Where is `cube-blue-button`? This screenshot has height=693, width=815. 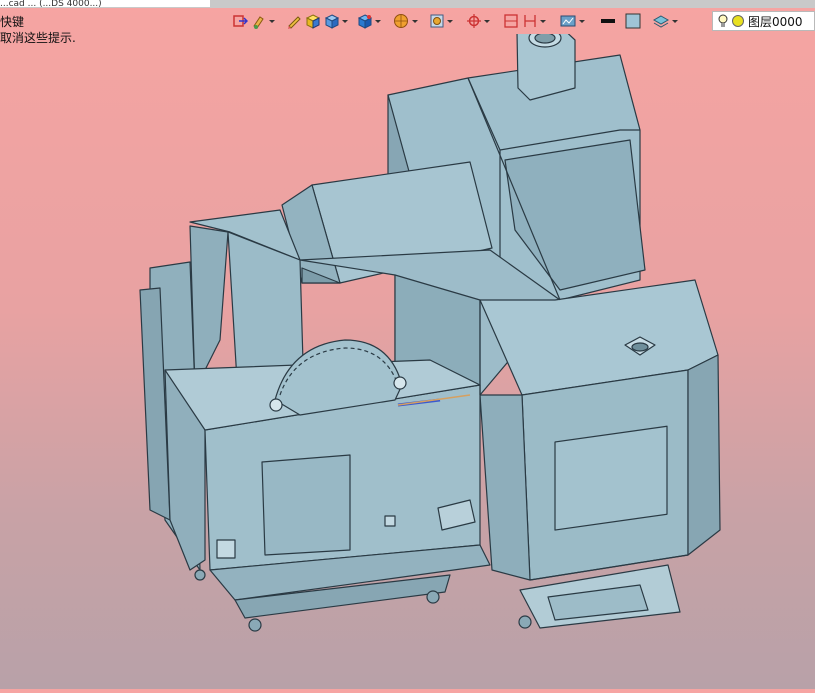 cube-blue-button is located at coordinates (336, 21).